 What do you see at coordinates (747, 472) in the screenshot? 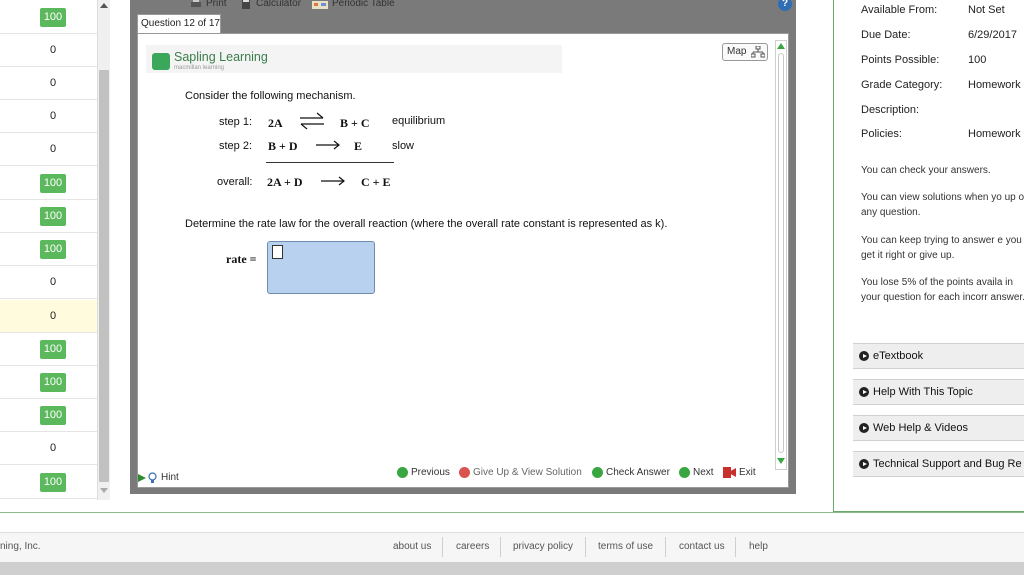
I see `exit-label: Exit` at bounding box center [747, 472].